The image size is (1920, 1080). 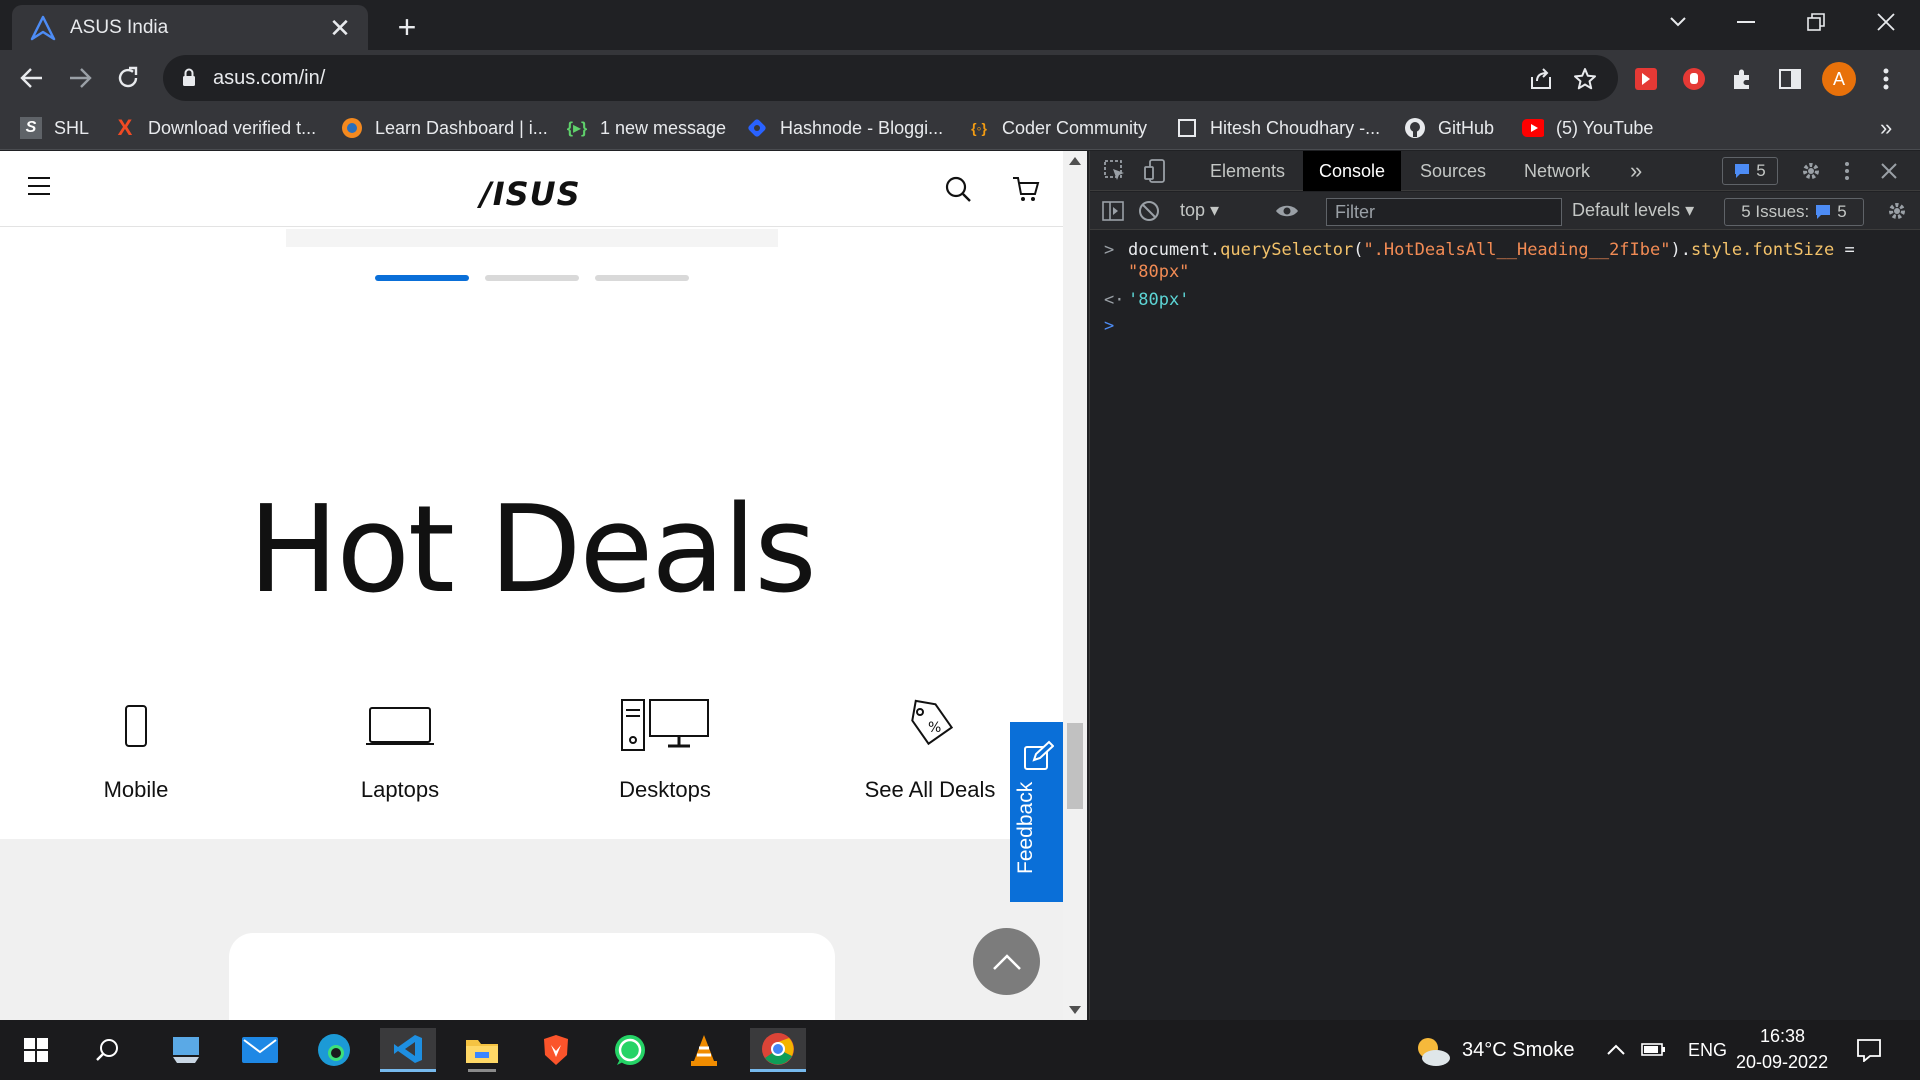 What do you see at coordinates (1886, 128) in the screenshot?
I see `bookmarks-overflow-button: »` at bounding box center [1886, 128].